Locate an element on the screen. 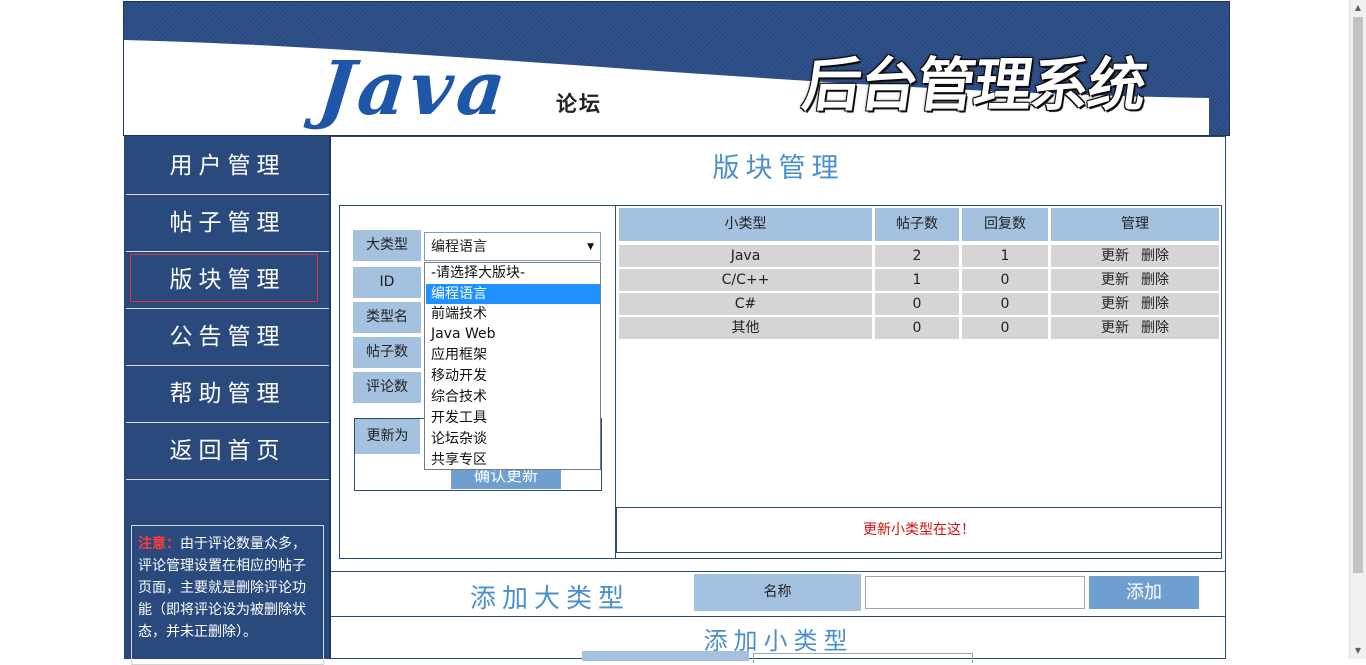 Image resolution: width=1366 pixels, height=665 pixels. sidebar-item-back-home: 返回首页 is located at coordinates (227, 451).